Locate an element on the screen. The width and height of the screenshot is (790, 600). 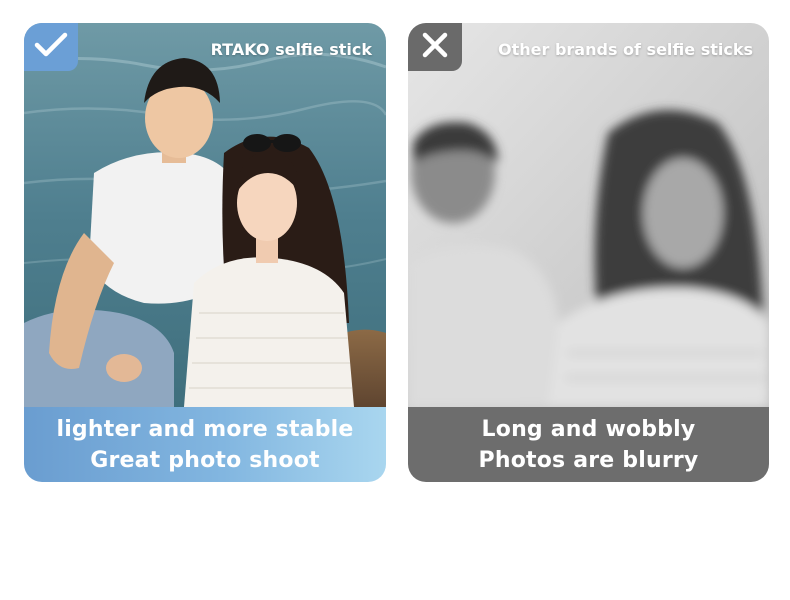
caption-line-2: Great photo shoot is located at coordinates (205, 460).